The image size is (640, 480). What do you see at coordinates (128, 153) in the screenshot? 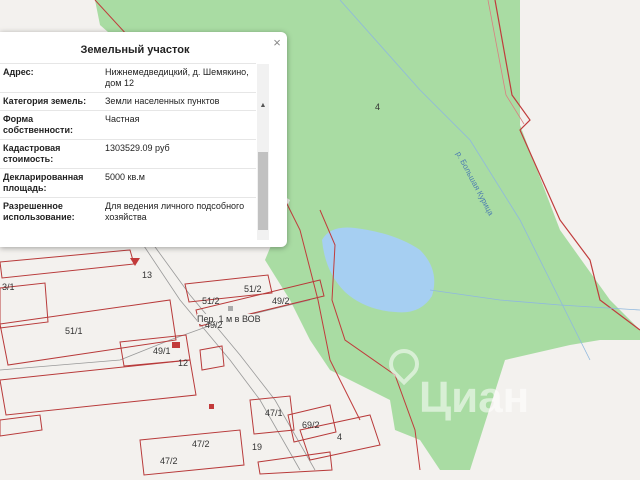
I see `popup-row: Кадастровая стоимость: 1303529.09 руб` at bounding box center [128, 153].